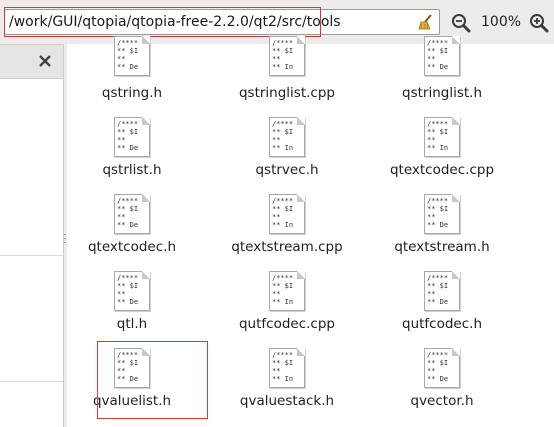 The image size is (554, 427). Describe the element at coordinates (45, 61) in the screenshot. I see `close-icon` at that location.